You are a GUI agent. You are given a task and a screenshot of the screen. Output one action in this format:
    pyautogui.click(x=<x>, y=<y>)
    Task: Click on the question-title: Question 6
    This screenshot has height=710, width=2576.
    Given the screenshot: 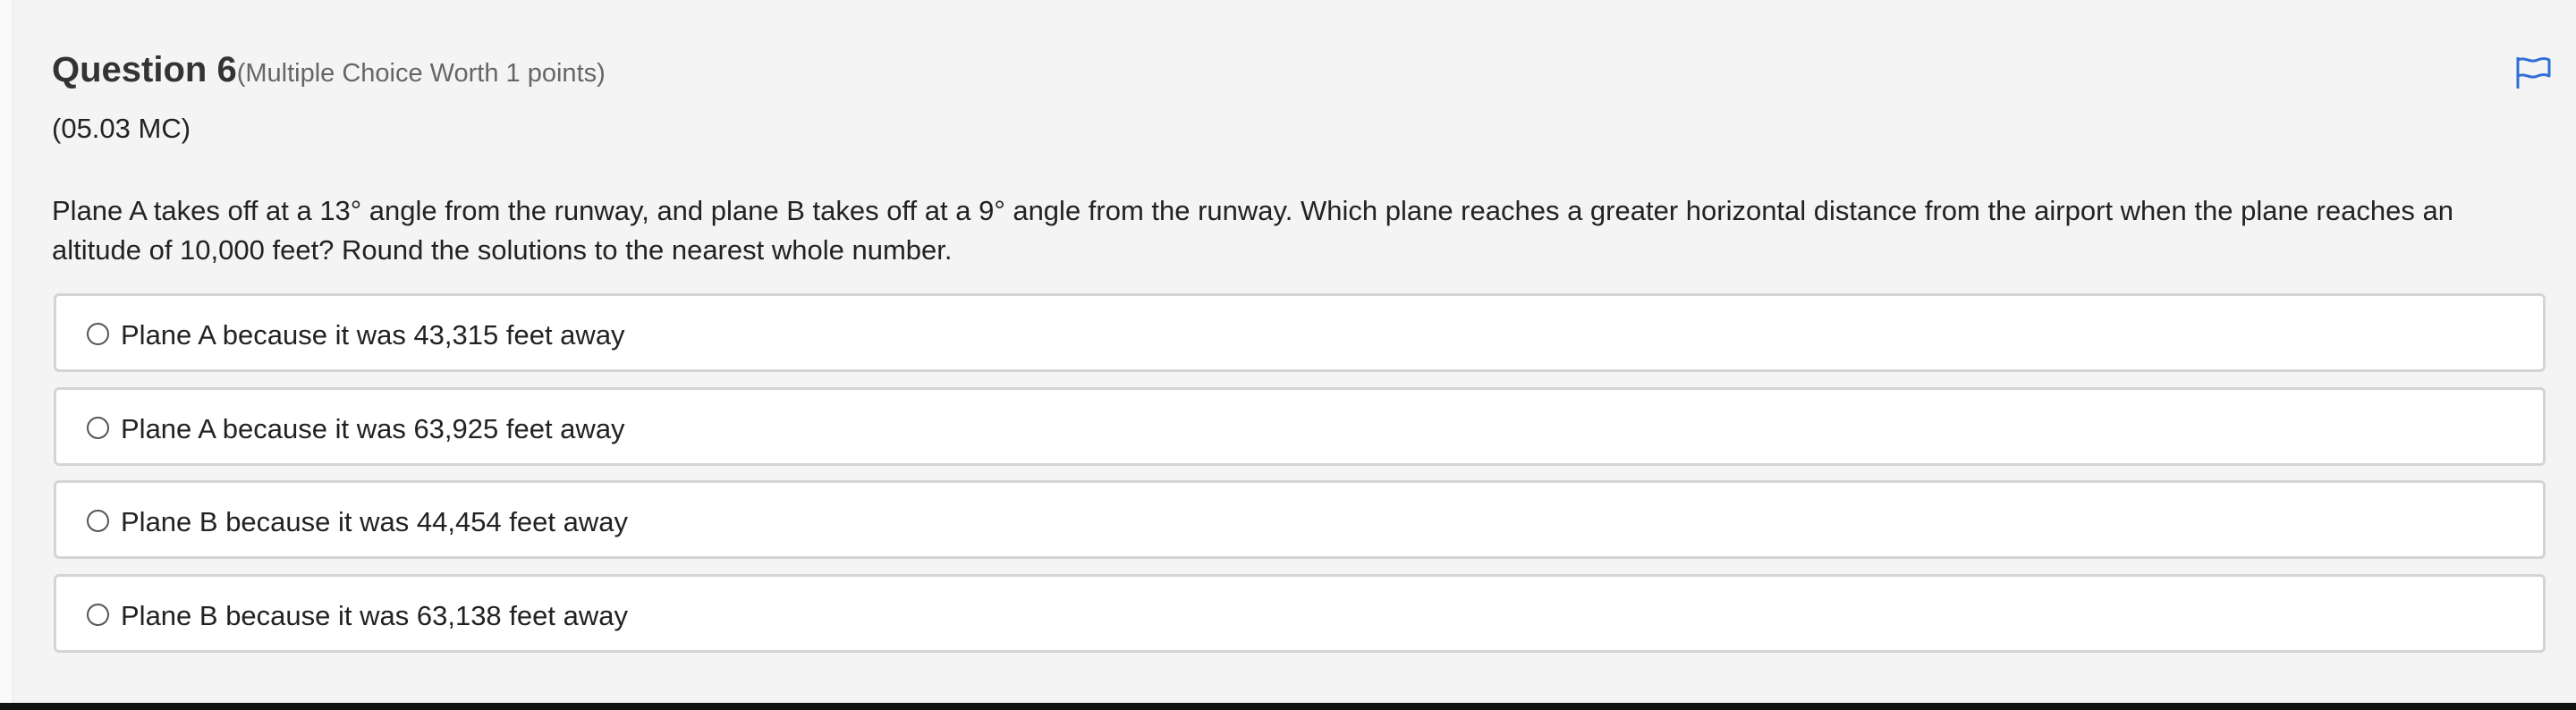 What is the action you would take?
    pyautogui.click(x=144, y=70)
    